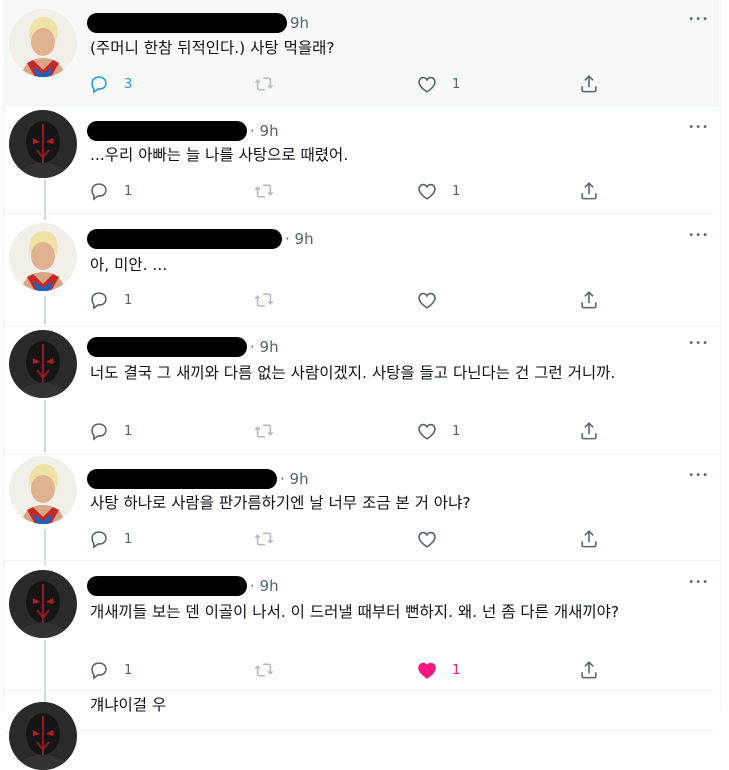  Describe the element at coordinates (128, 84) in the screenshot. I see `reply-count: 3` at that location.